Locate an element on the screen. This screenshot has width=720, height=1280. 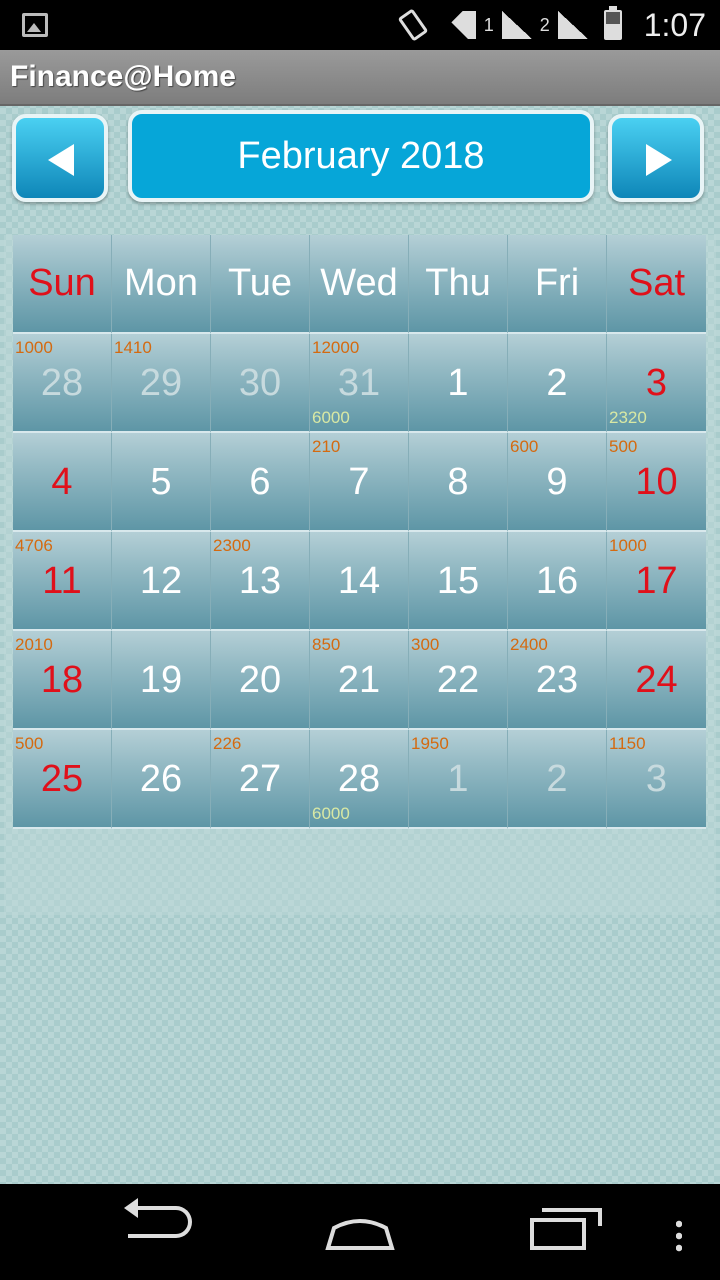
status-icons: 1 2 1:07 is located at coordinates (551, 25).